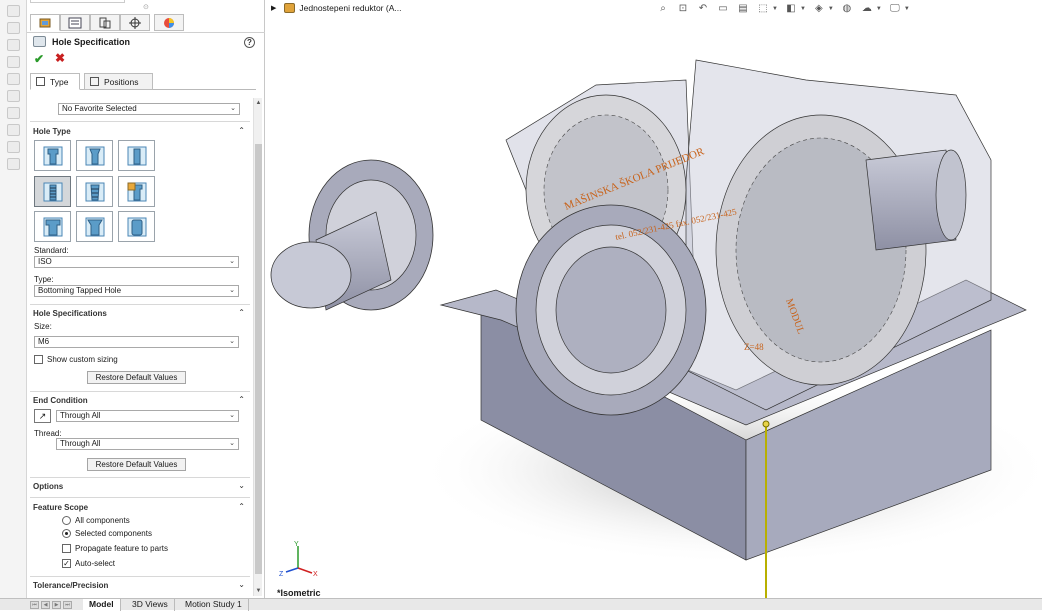 The width and height of the screenshot is (1042, 611). What do you see at coordinates (139, 400) in the screenshot?
I see `section-end-condition: End Condition ⌃` at bounding box center [139, 400].